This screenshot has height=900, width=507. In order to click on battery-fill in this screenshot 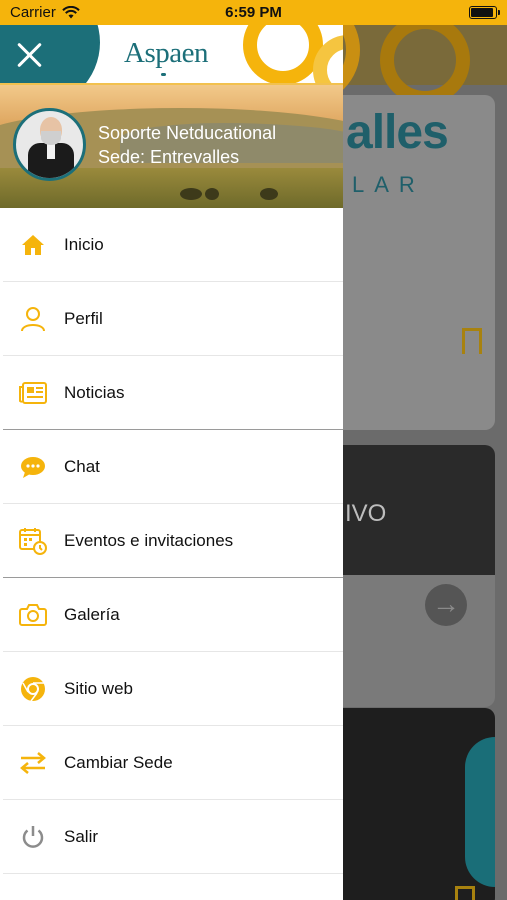, I will do `click(482, 12)`.